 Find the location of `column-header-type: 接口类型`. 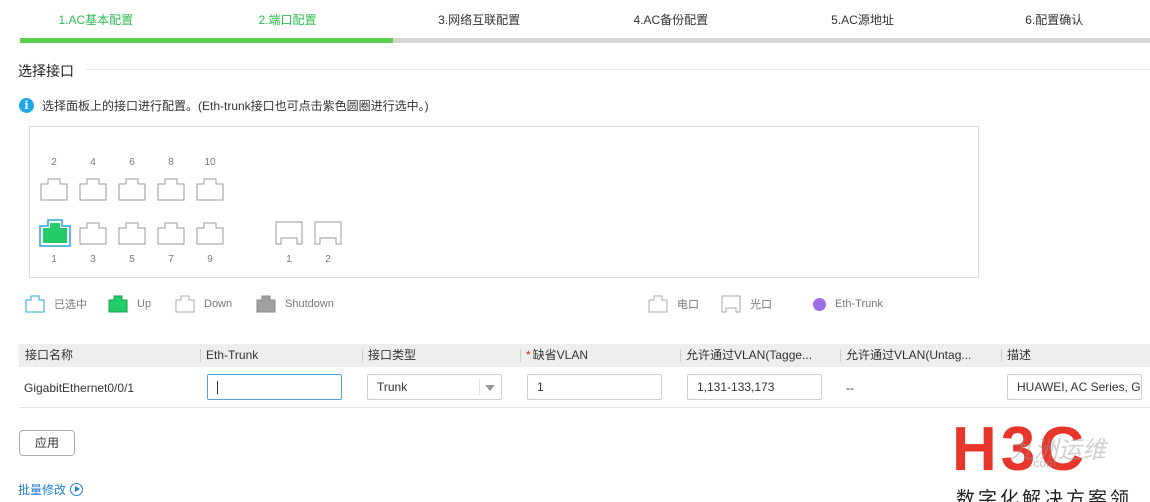

column-header-type: 接口类型 is located at coordinates (441, 355).